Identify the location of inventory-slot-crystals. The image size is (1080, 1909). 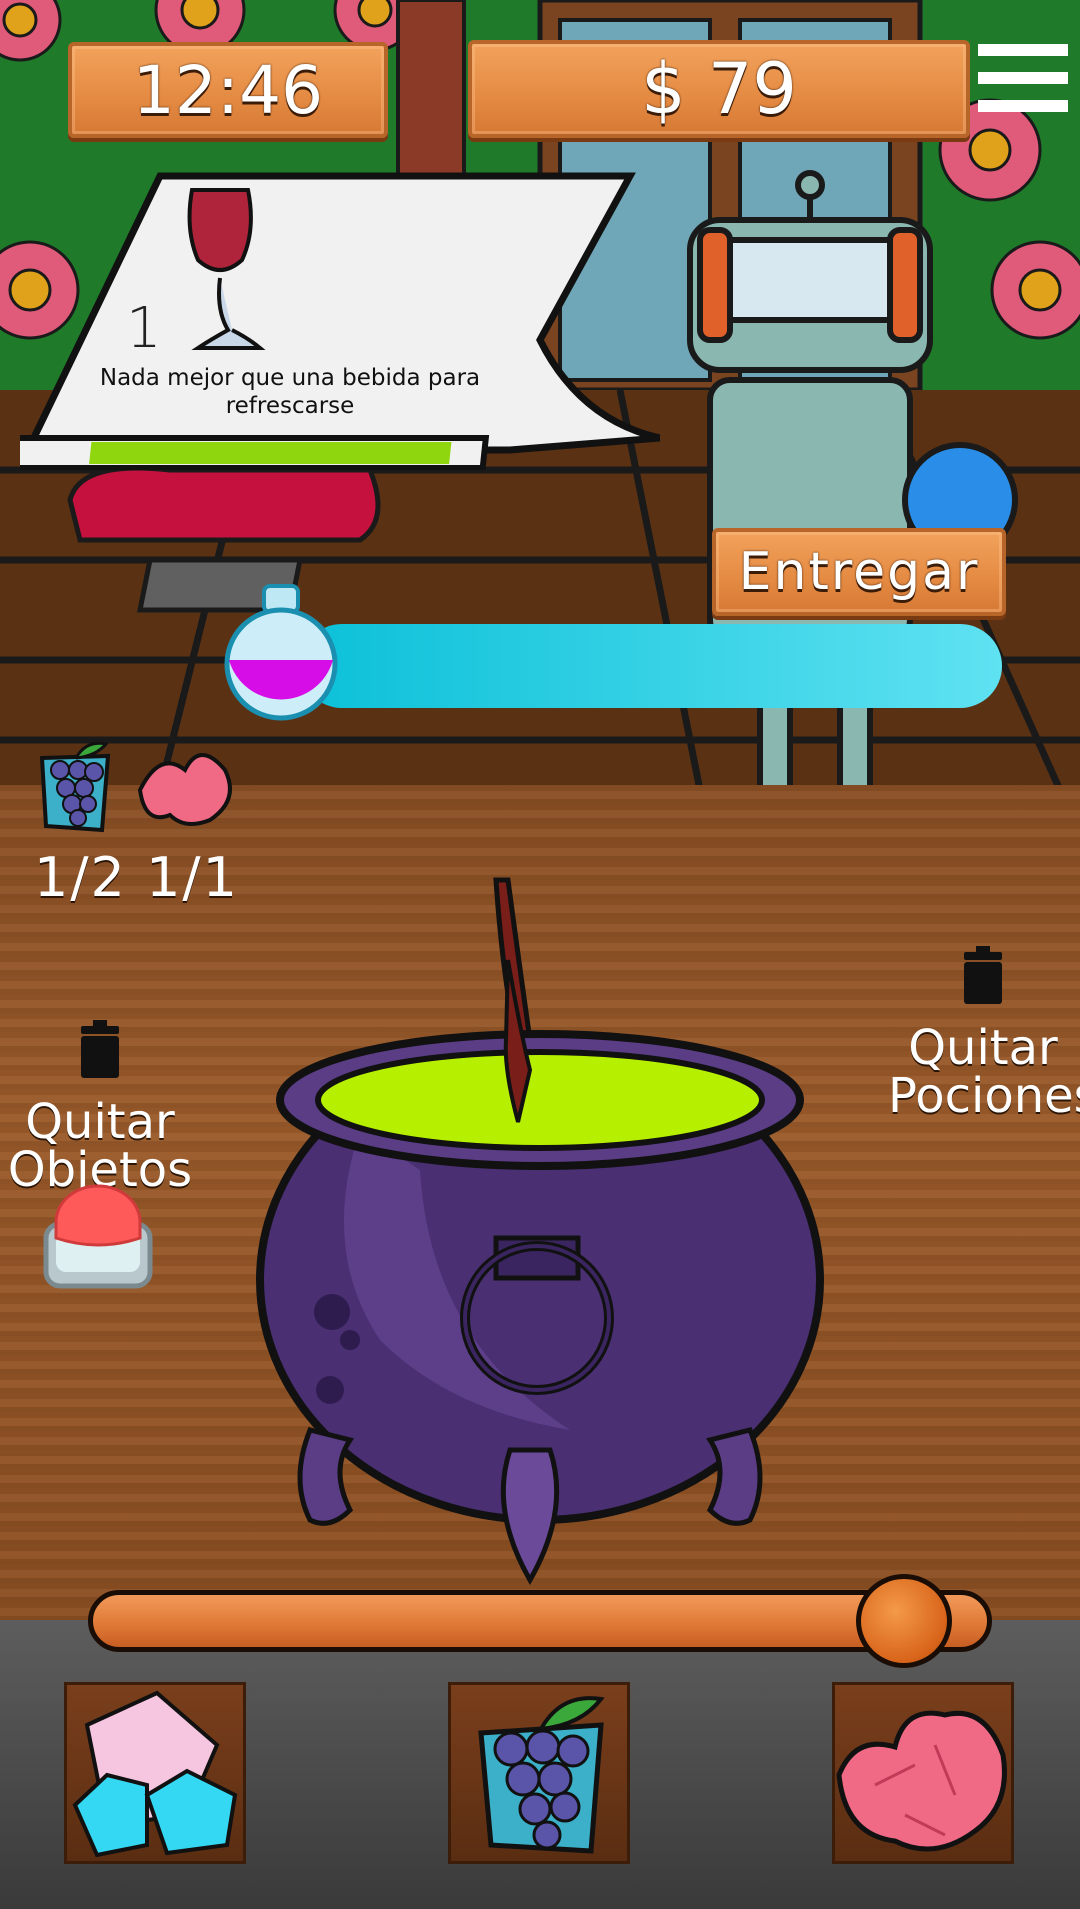
(155, 1773).